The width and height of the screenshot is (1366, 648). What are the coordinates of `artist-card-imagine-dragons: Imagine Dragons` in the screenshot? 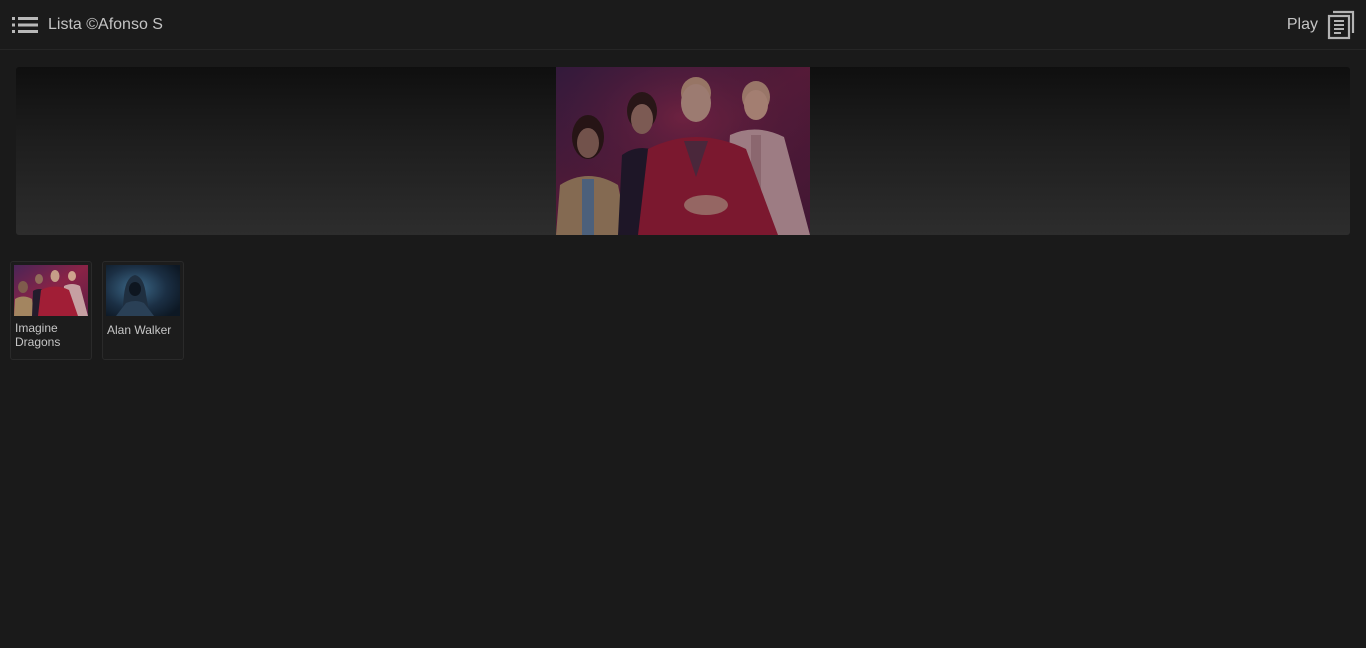 It's located at (51, 310).